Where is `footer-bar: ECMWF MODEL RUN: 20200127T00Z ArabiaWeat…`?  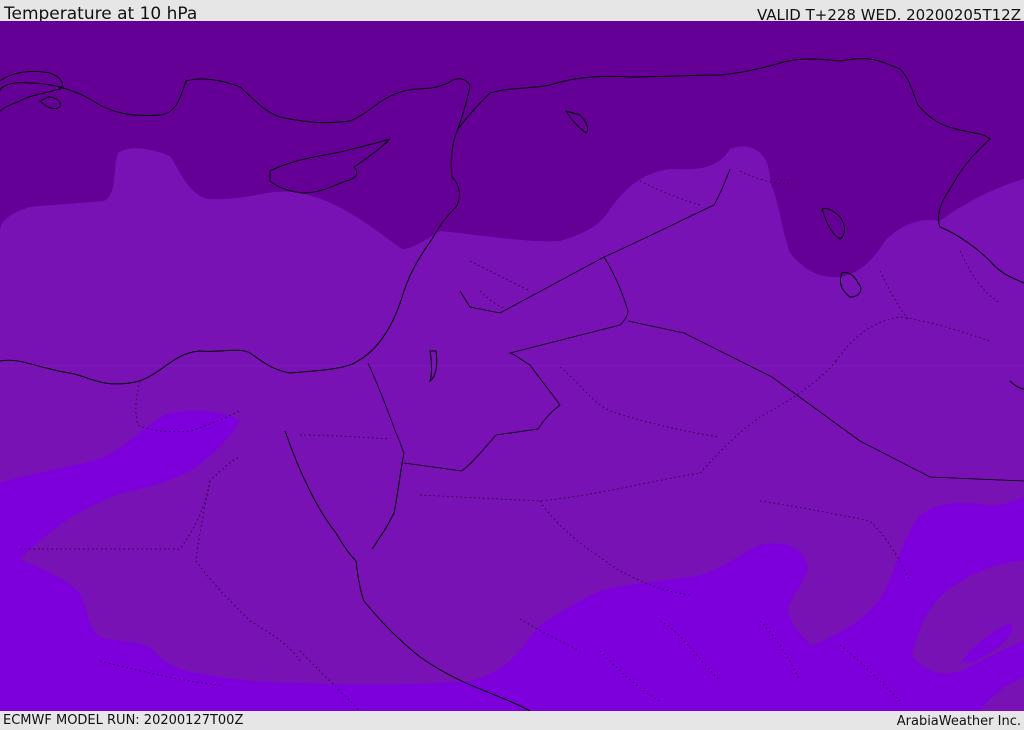 footer-bar: ECMWF MODEL RUN: 20200127T00Z ArabiaWeat… is located at coordinates (512, 720).